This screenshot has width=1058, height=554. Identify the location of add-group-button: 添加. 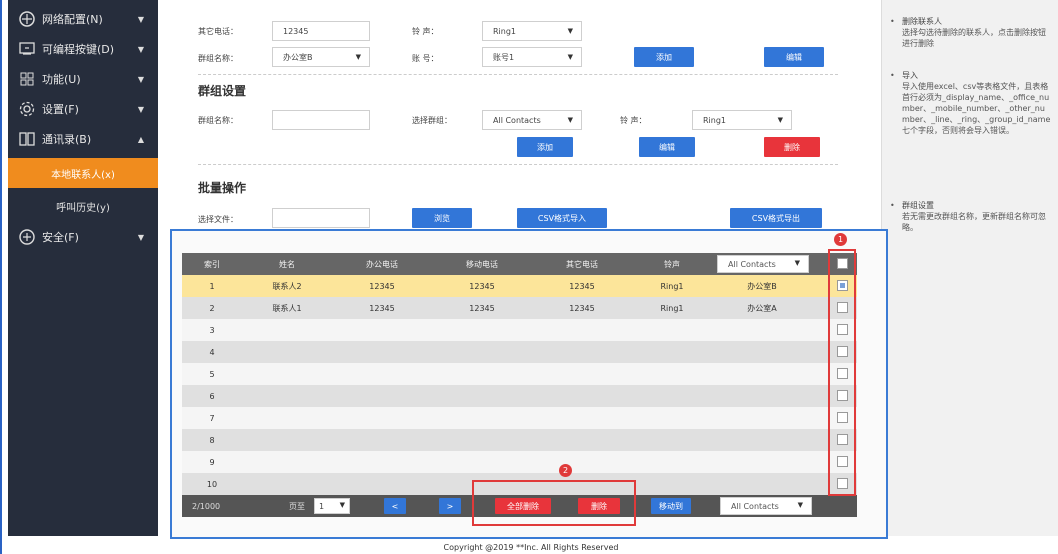
(545, 147).